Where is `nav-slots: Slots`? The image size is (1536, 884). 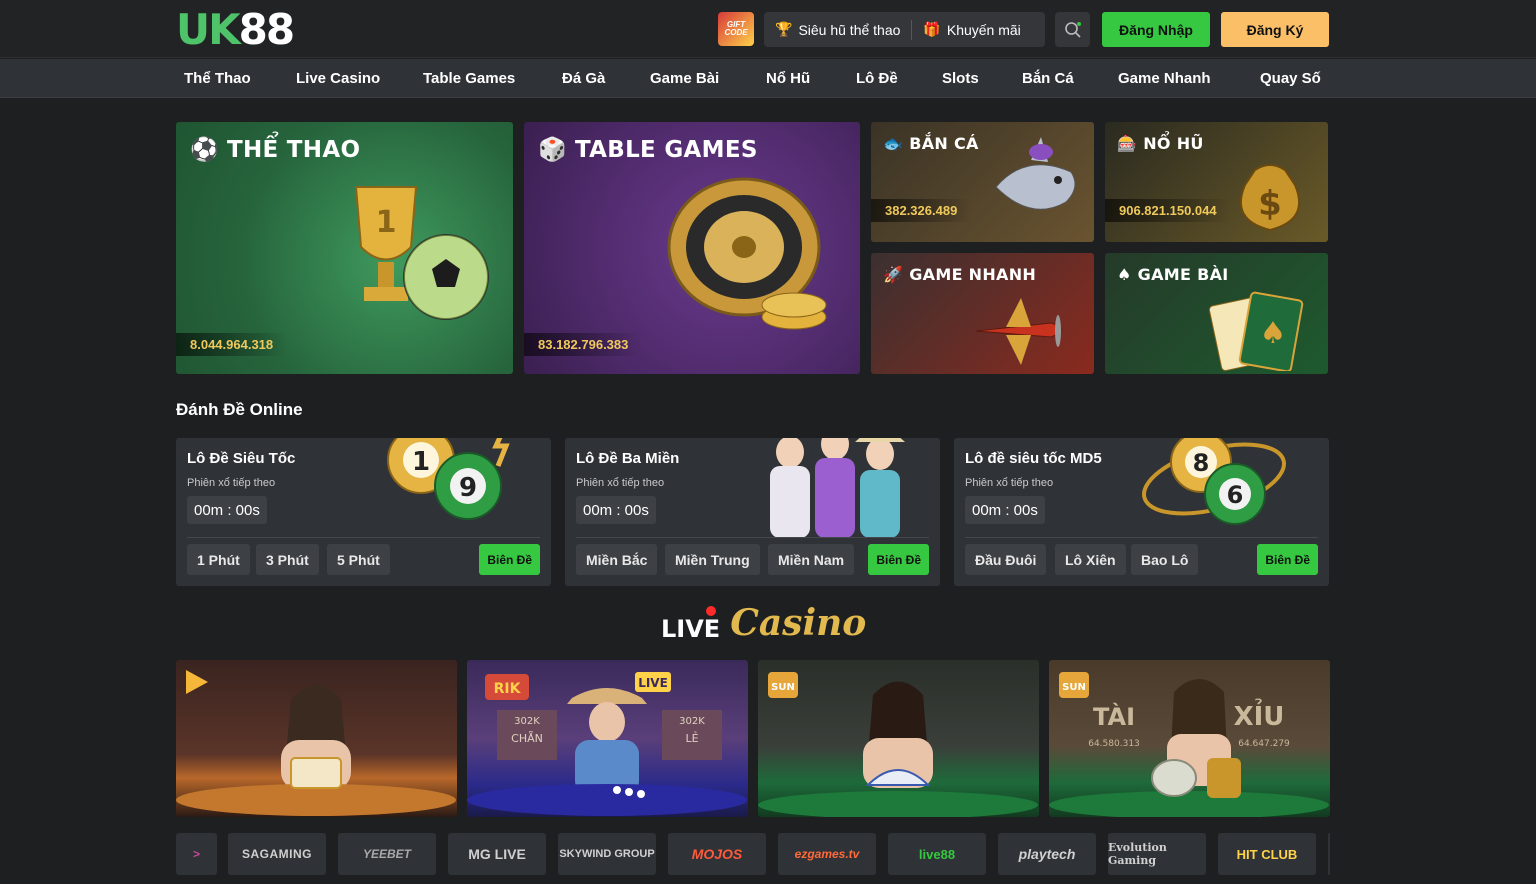
nav-slots: Slots is located at coordinates (960, 78).